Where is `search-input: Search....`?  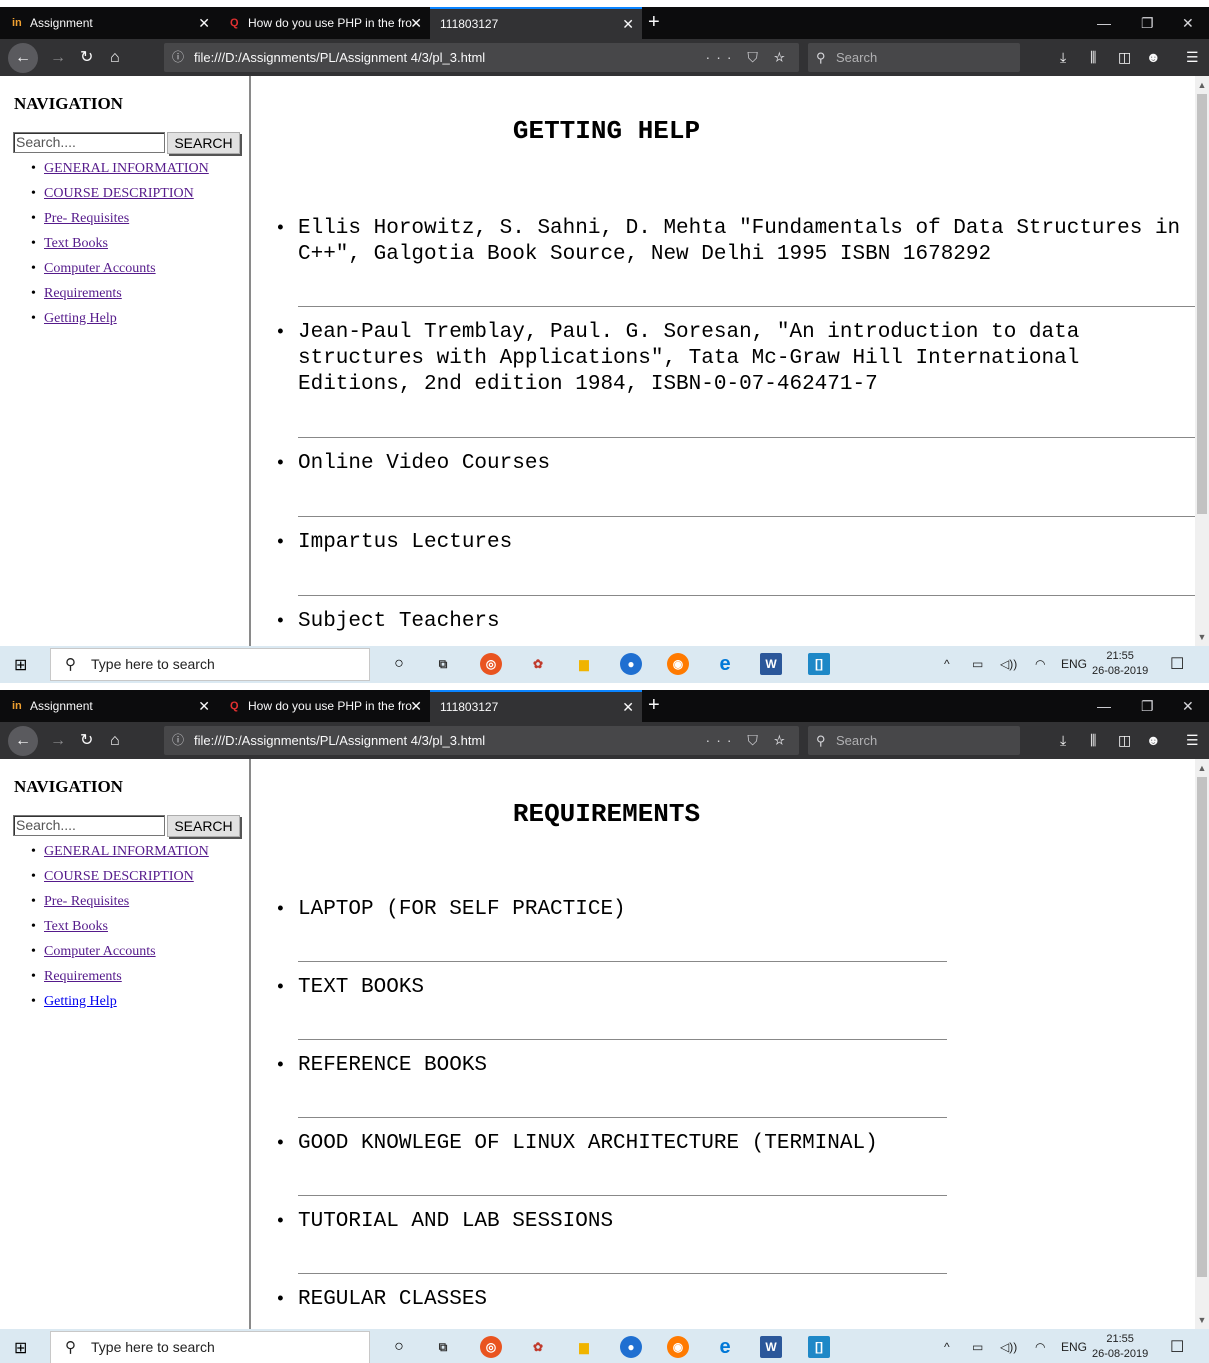 search-input: Search.... is located at coordinates (89, 825).